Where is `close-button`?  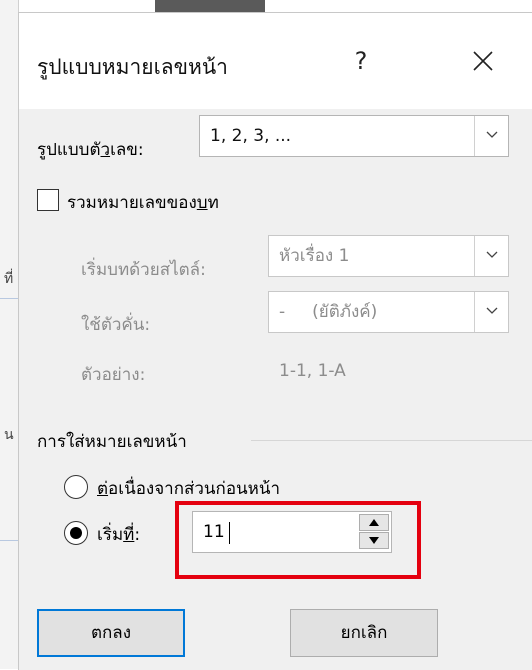
close-button is located at coordinates (483, 61).